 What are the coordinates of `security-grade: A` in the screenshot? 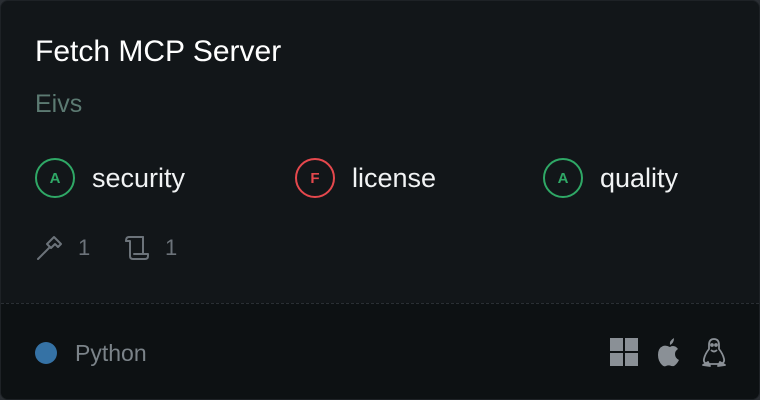 It's located at (55, 178).